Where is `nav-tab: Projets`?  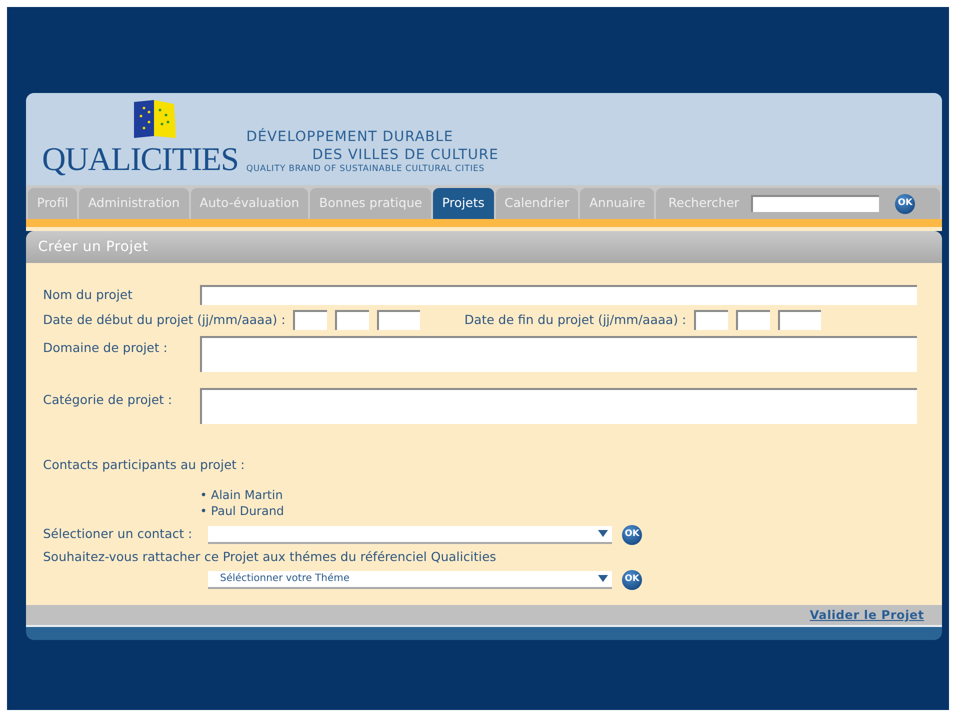 nav-tab: Projets is located at coordinates (463, 203).